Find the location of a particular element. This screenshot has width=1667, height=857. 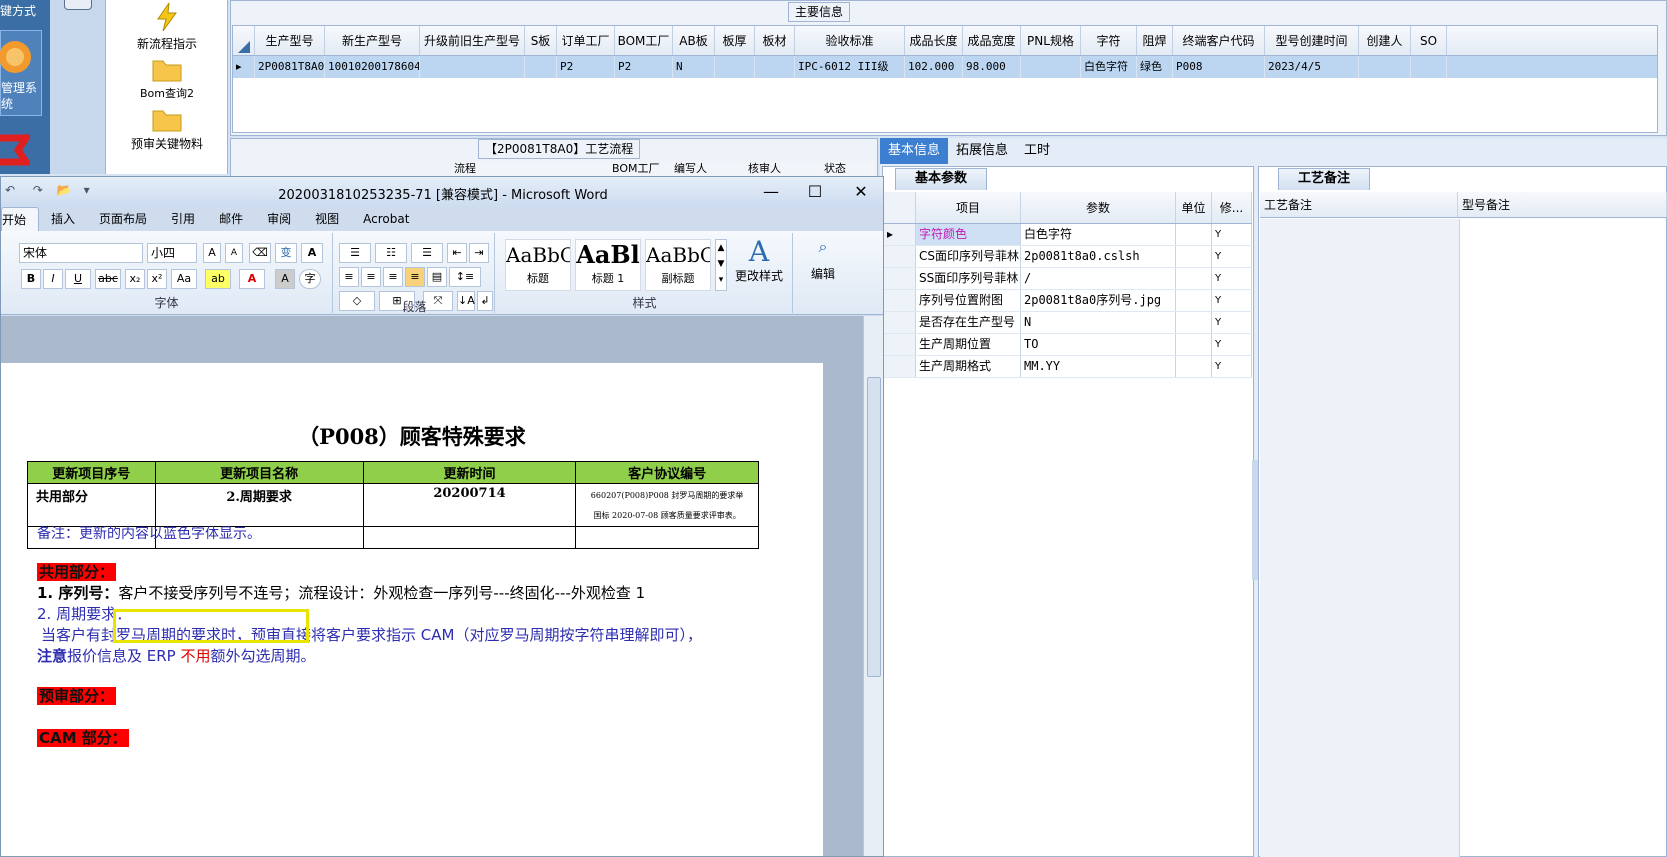

table-cell: 生产周期格式 is located at coordinates (968, 366).